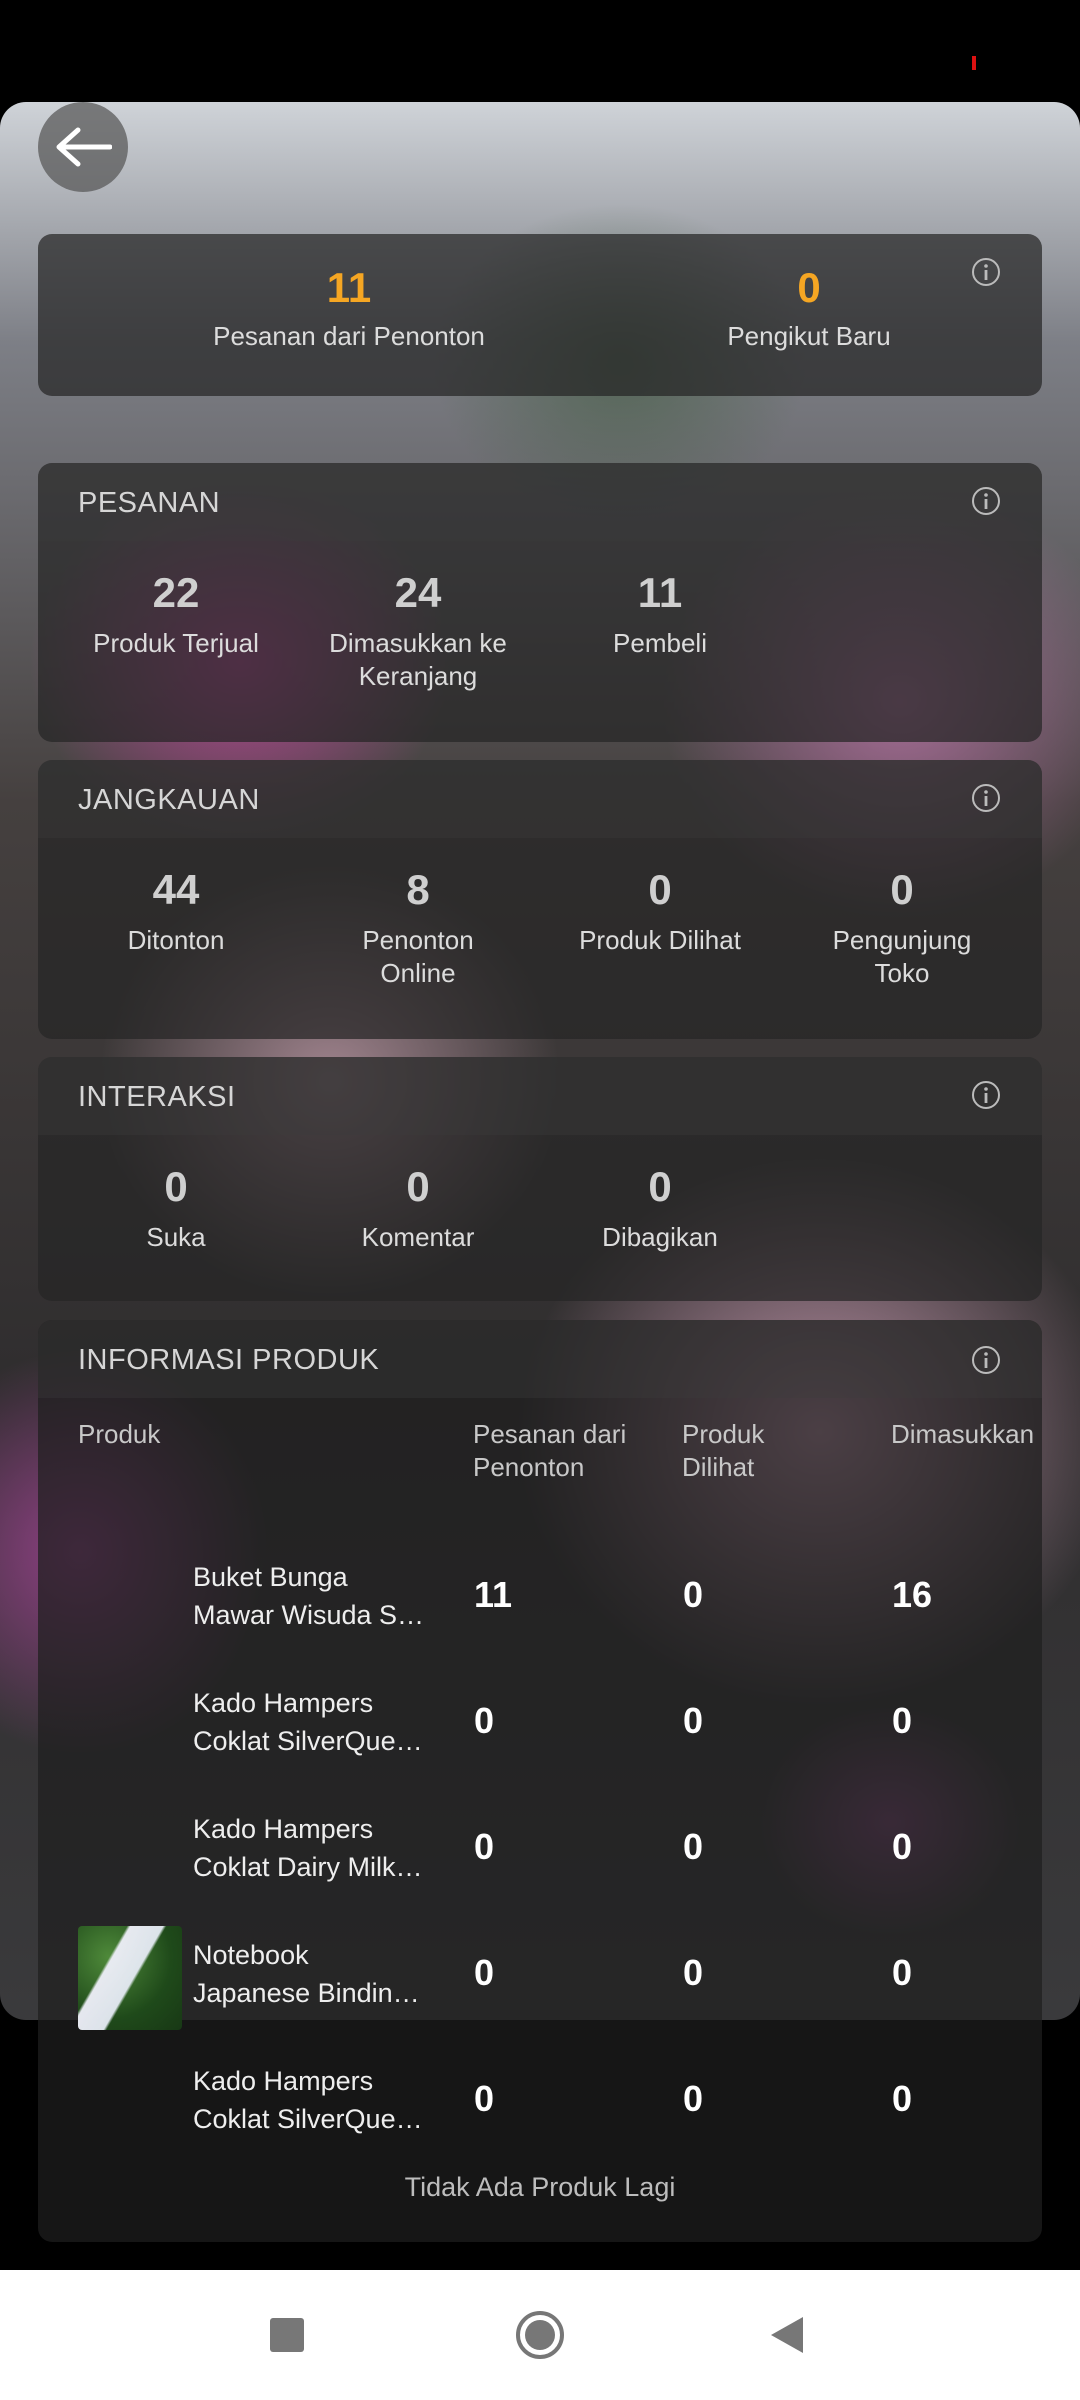  What do you see at coordinates (157, 1097) in the screenshot?
I see `card-title: INTERAKSI` at bounding box center [157, 1097].